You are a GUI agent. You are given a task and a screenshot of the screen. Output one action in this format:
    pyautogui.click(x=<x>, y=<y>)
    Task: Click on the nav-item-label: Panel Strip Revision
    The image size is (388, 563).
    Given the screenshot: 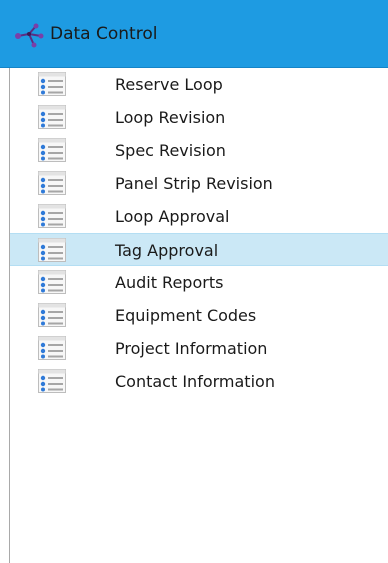 What is the action you would take?
    pyautogui.click(x=194, y=183)
    